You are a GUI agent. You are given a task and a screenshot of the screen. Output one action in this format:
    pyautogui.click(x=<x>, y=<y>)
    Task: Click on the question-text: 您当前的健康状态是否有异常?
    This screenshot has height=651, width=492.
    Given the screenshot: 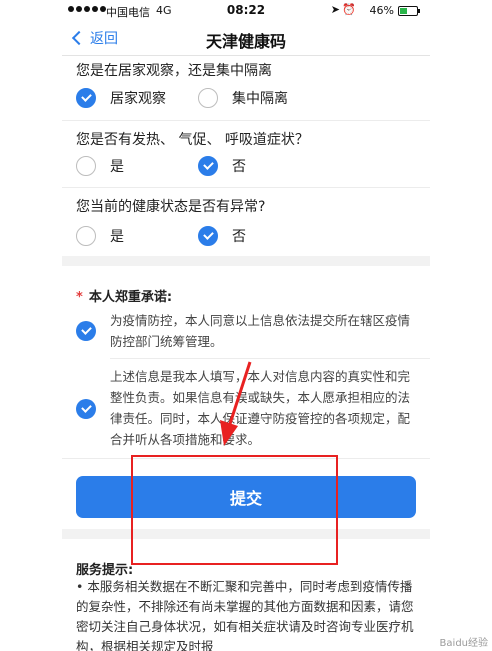 What is the action you would take?
    pyautogui.click(x=171, y=207)
    